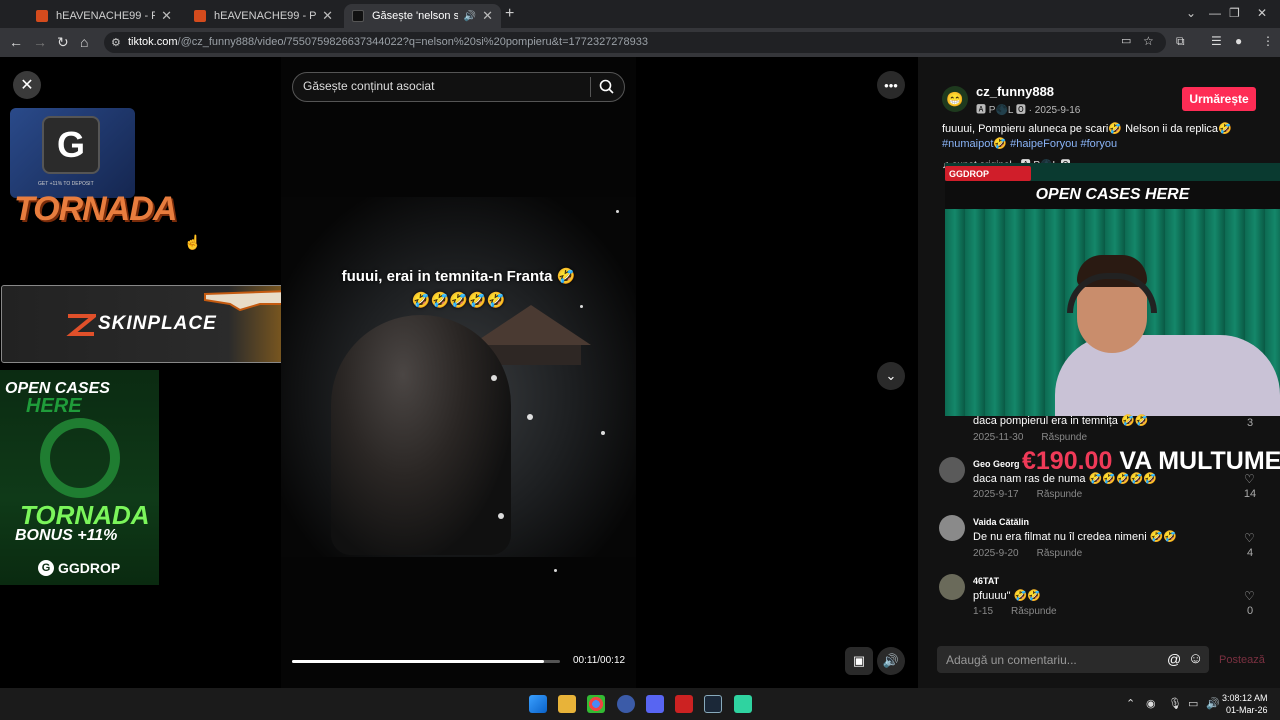 Image resolution: width=1280 pixels, height=720 pixels. I want to click on open-cases-banner: OPEN CASES HERE, so click(1112, 195).